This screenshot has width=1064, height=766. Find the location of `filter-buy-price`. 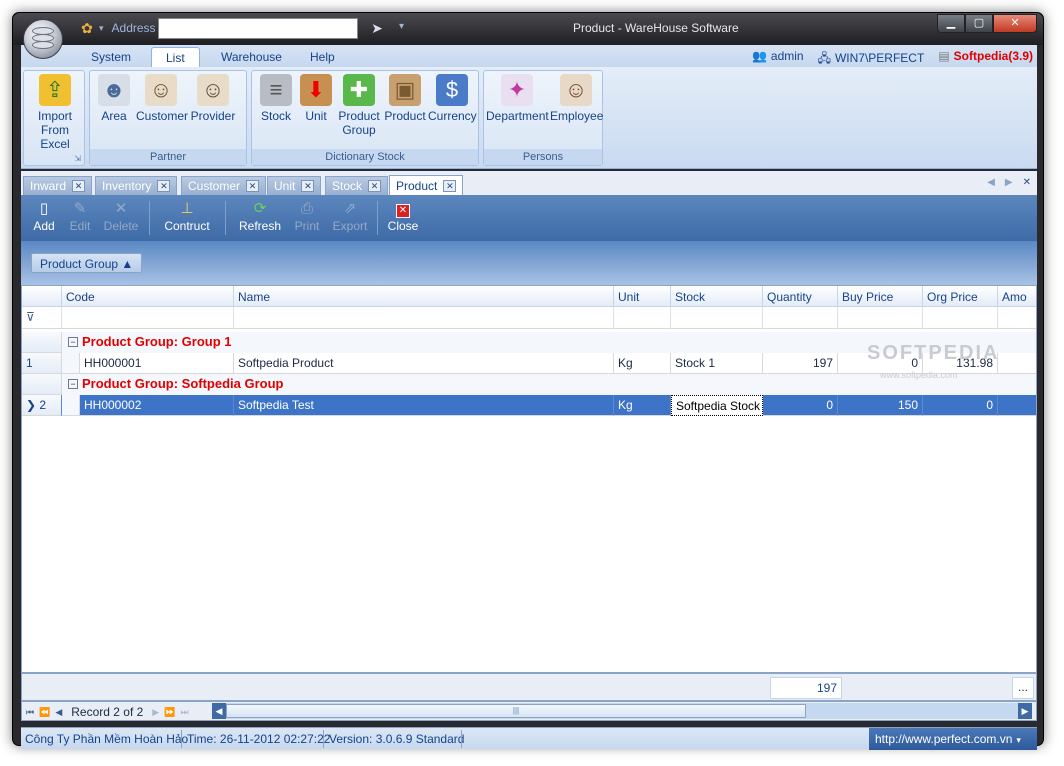

filter-buy-price is located at coordinates (880, 318).